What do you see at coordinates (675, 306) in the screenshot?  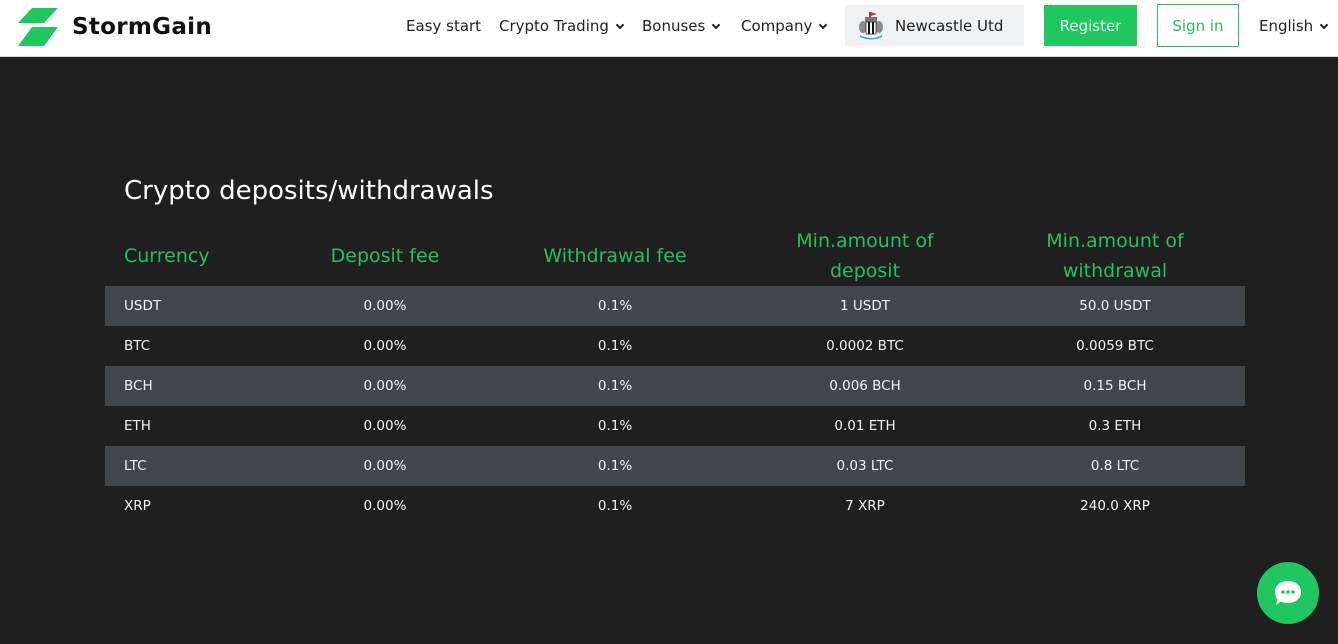 I see `table-row: USDT 0.00% 0.1% 1 USDT 50.0 USDT` at bounding box center [675, 306].